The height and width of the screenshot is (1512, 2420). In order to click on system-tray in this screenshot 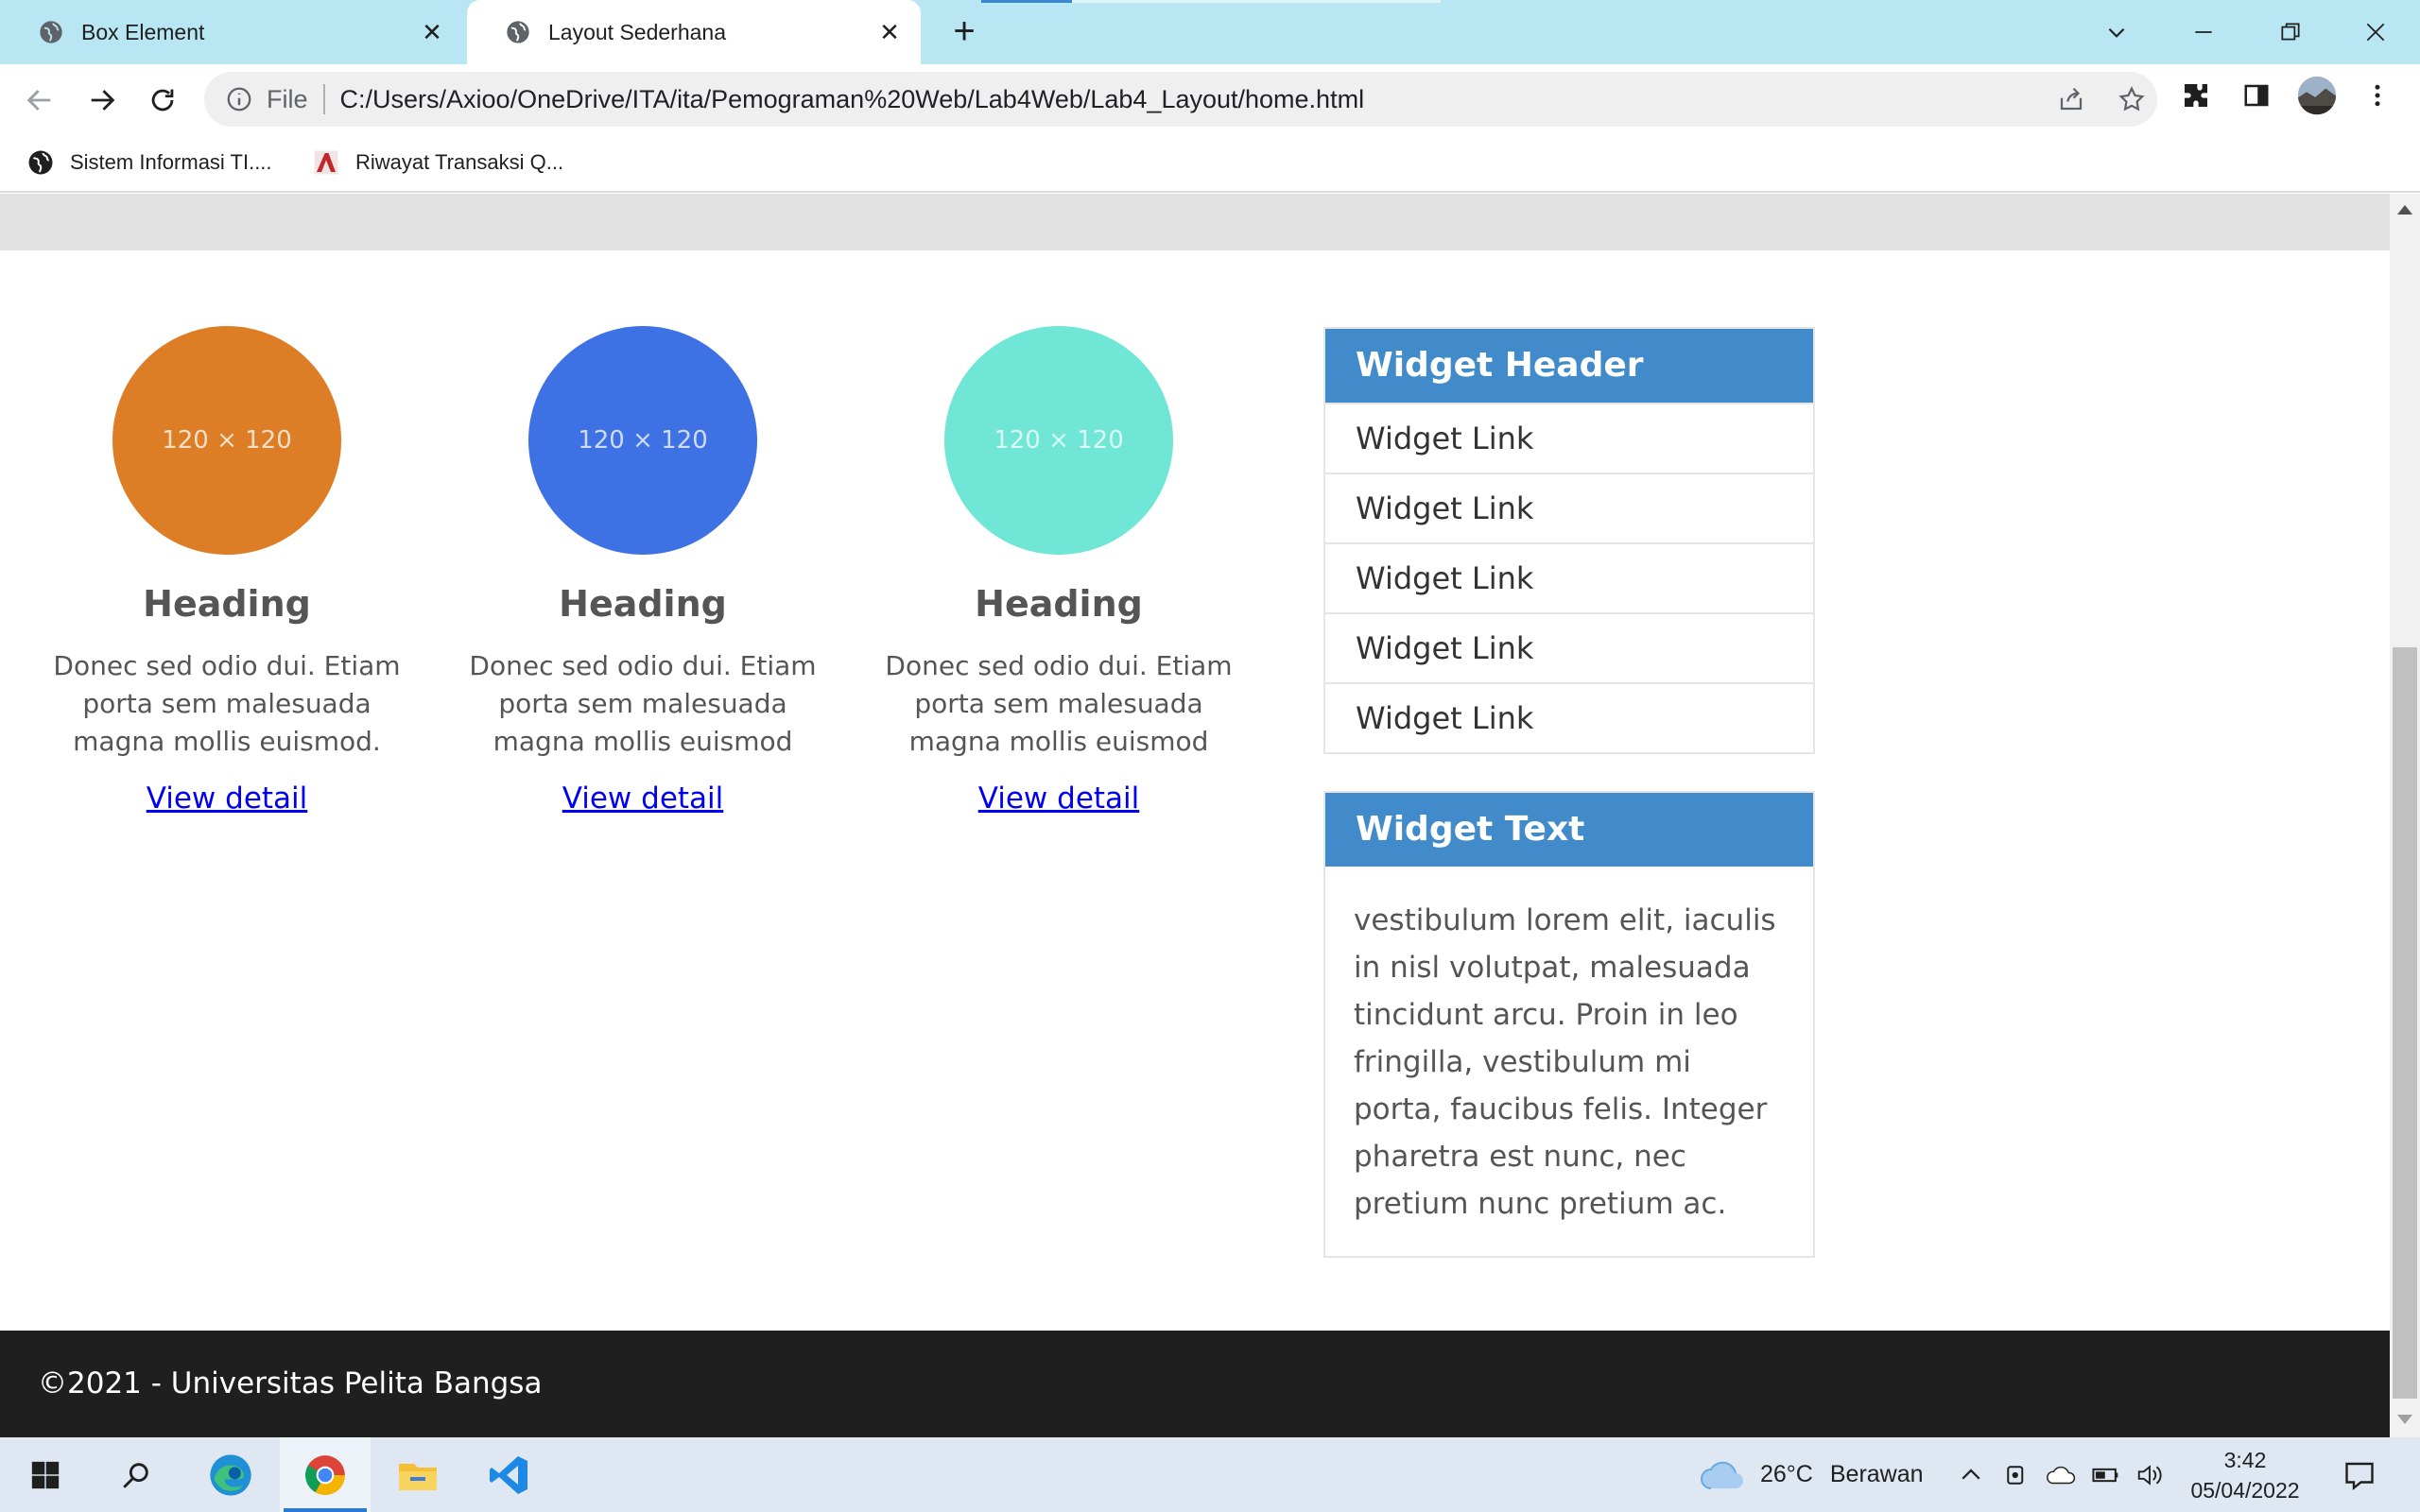, I will do `click(2061, 1474)`.